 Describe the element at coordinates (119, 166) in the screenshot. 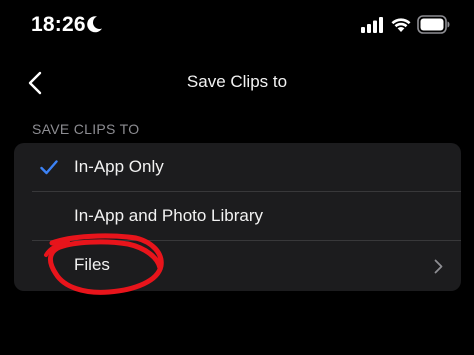

I see `option-label: In-App Only` at that location.